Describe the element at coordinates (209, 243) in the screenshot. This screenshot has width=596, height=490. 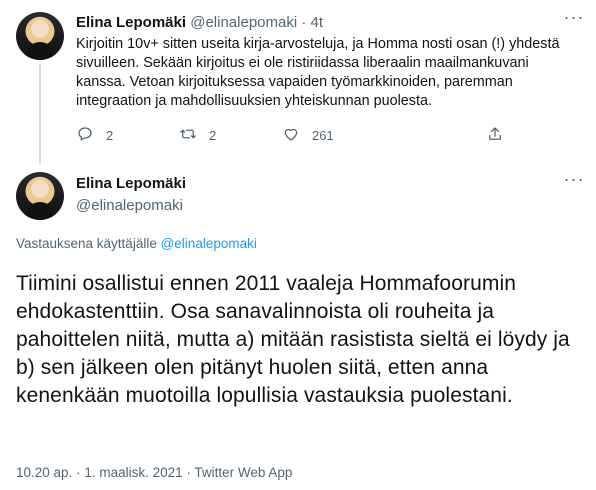
I see `replying-to-link: @elinalepomaki` at that location.